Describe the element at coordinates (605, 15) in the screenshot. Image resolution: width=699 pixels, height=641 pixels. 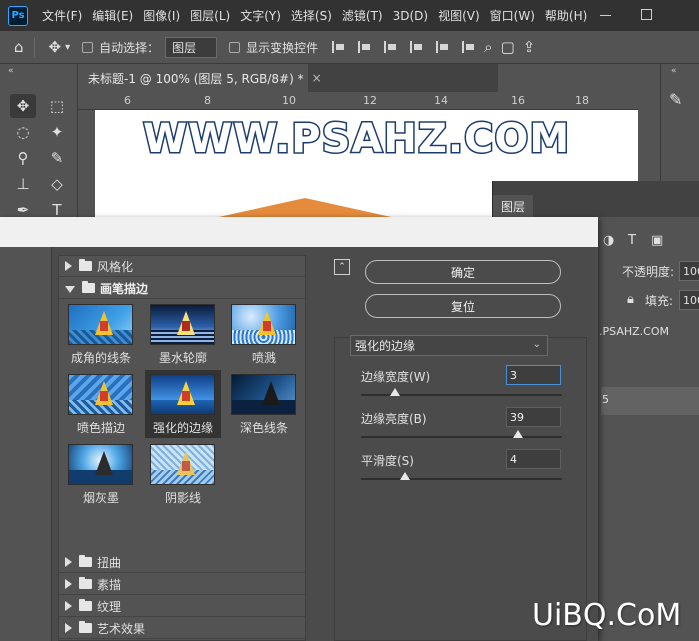
I see `minimize-icon` at that location.